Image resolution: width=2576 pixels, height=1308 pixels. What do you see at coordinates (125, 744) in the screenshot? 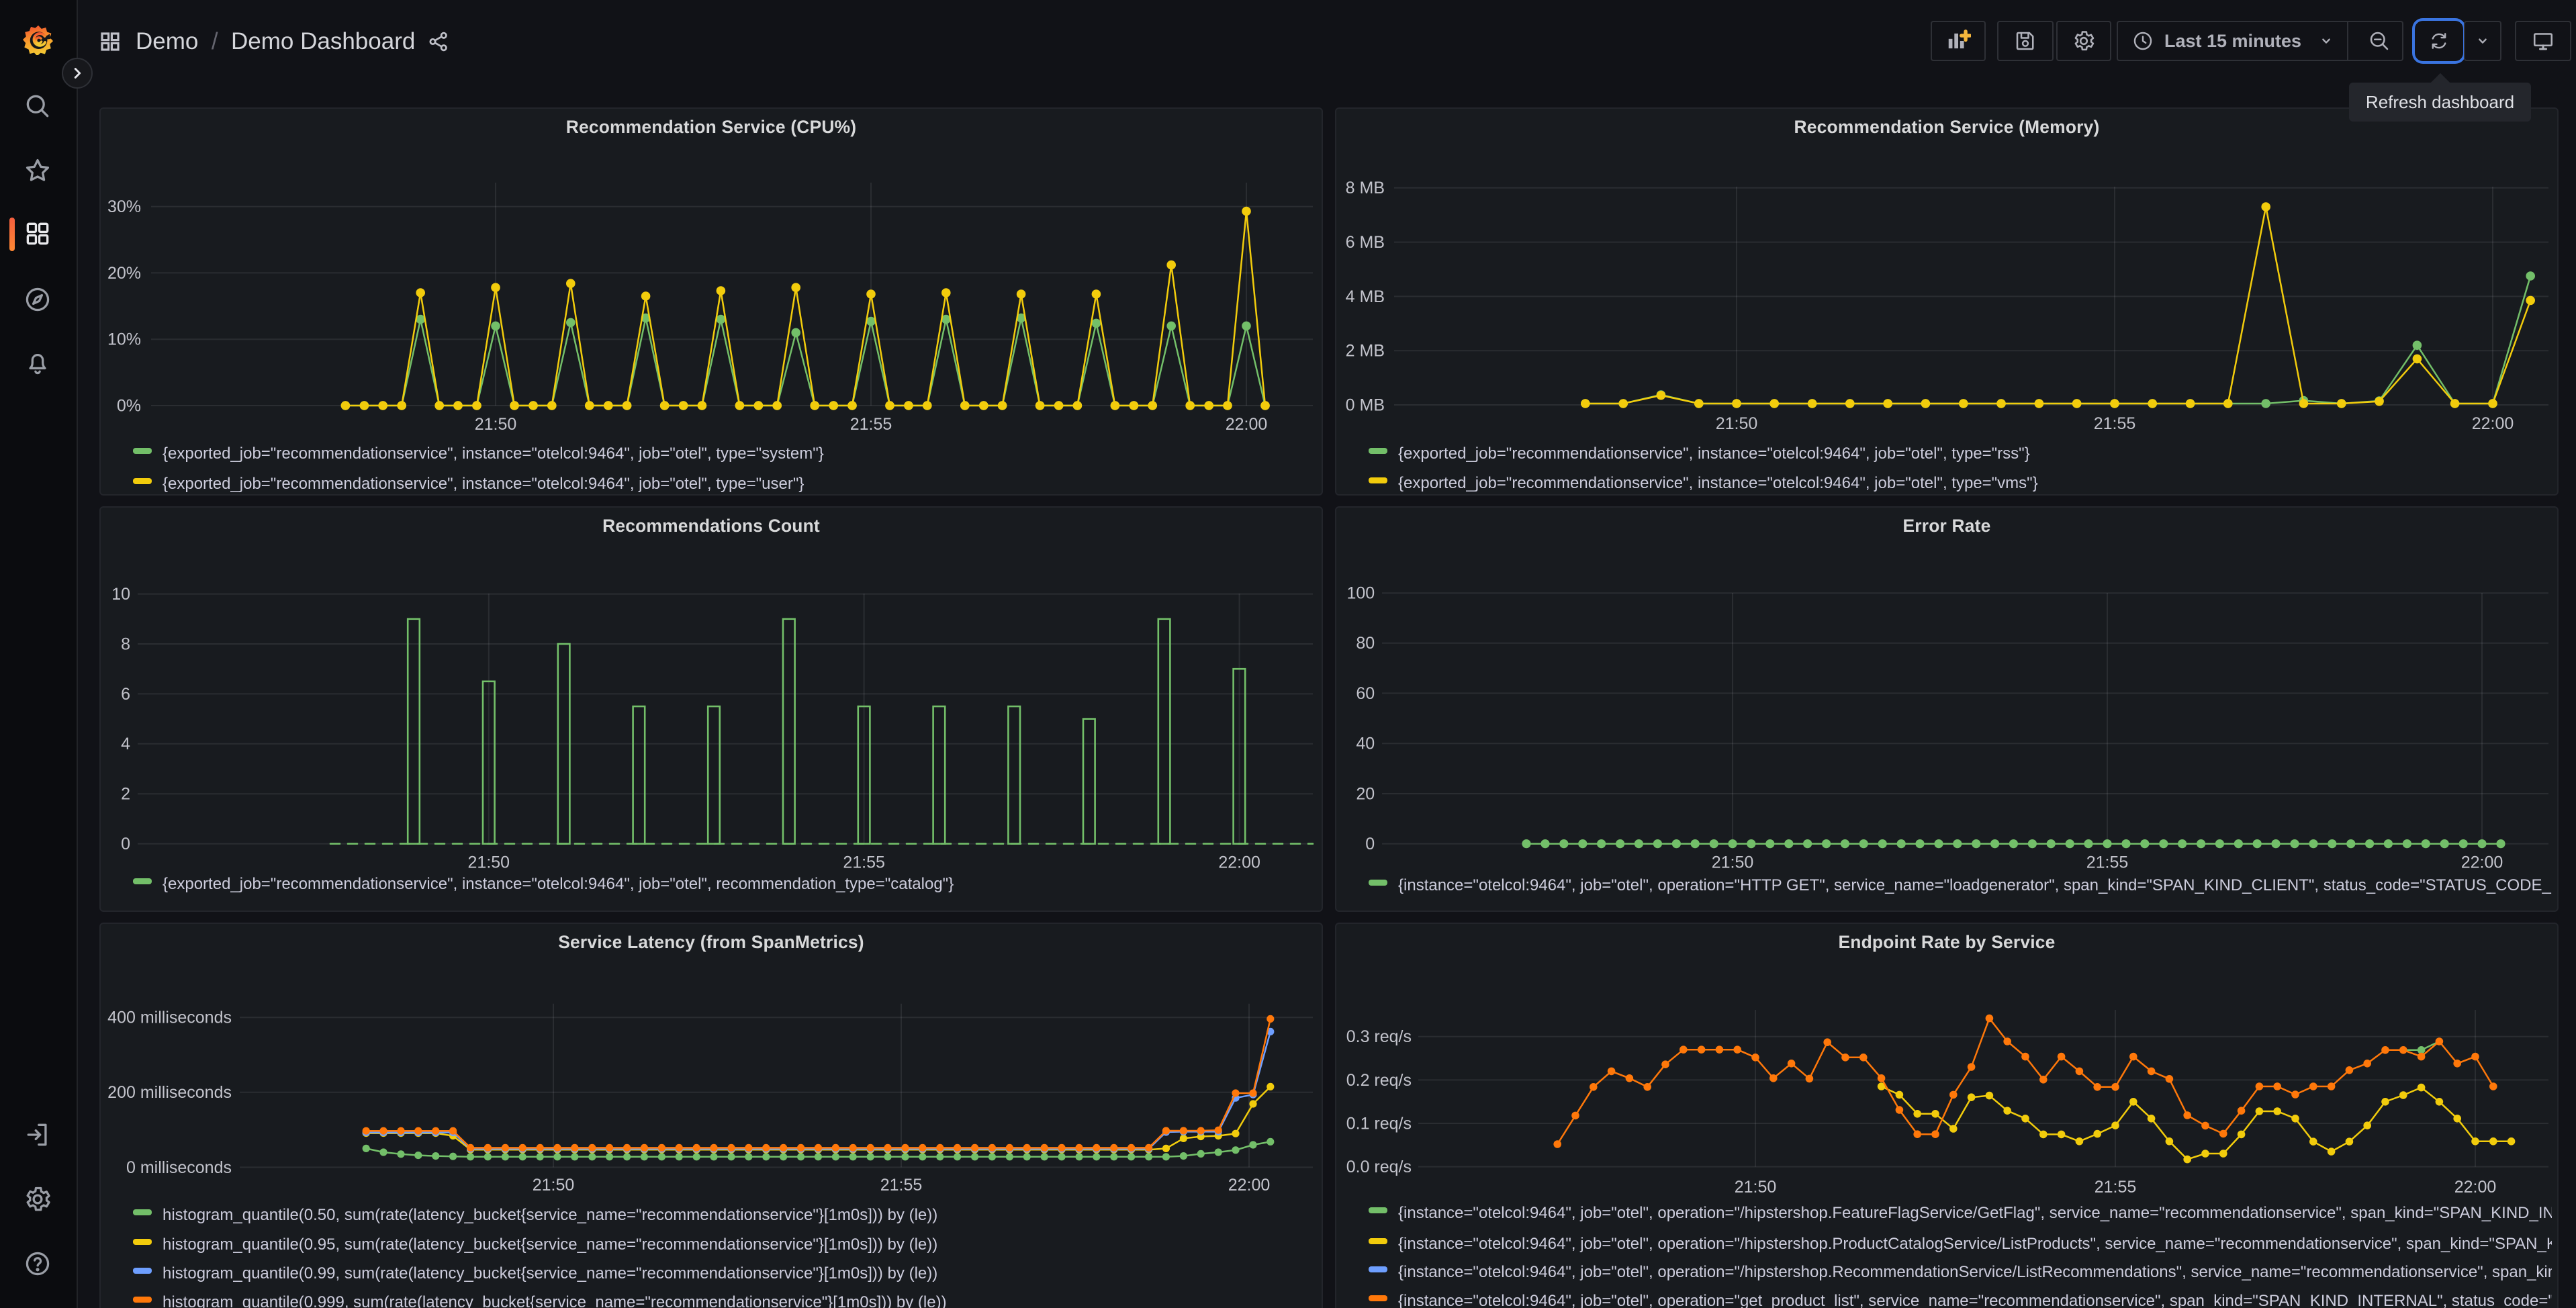
I see `svg-text: 4` at bounding box center [125, 744].